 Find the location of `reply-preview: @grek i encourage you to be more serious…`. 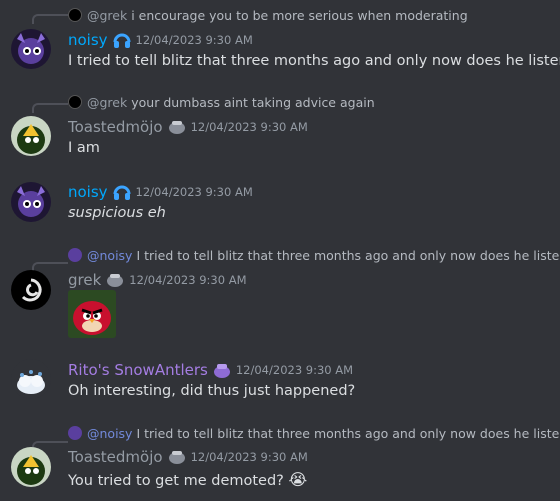

reply-preview: @grek i encourage you to be more serious… is located at coordinates (268, 15).